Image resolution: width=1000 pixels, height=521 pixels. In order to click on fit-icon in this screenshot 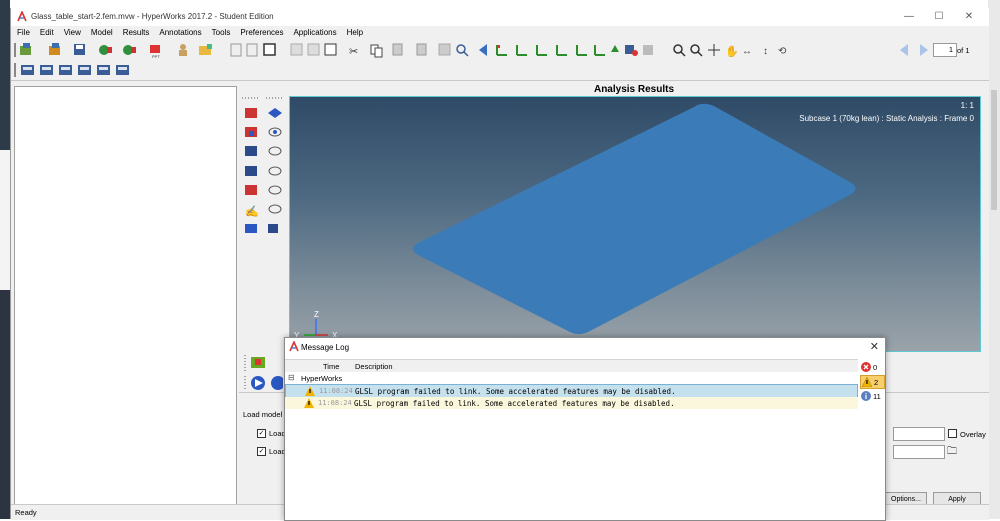, I will do `click(648, 50)`.